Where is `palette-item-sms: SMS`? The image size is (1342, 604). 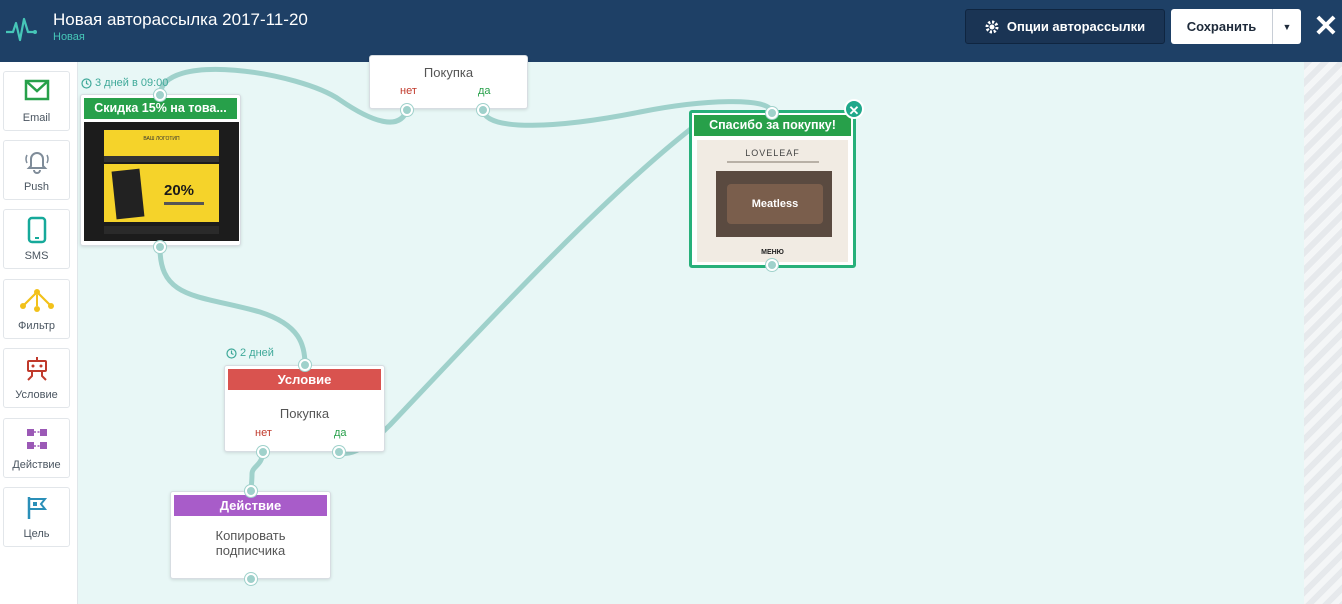 palette-item-sms: SMS is located at coordinates (36, 239).